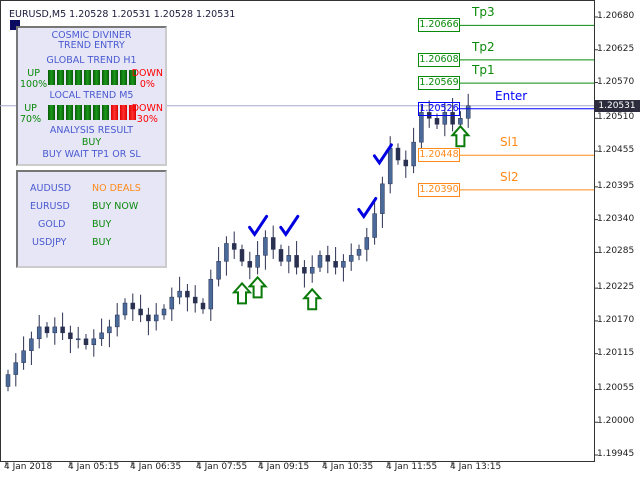 The height and width of the screenshot is (480, 640). What do you see at coordinates (92, 77) in the screenshot?
I see `global-trend-bar` at bounding box center [92, 77].